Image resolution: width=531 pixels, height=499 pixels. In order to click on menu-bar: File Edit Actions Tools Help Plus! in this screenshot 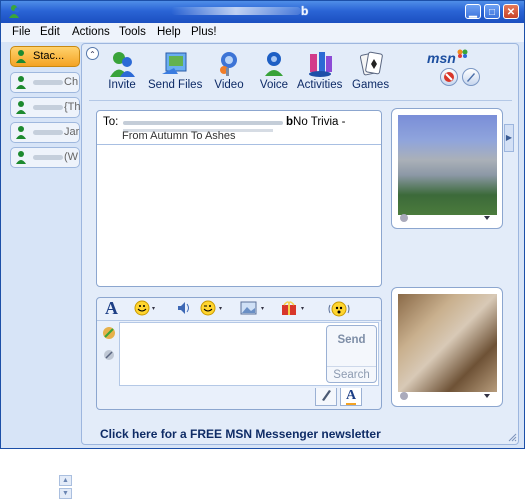, I will do `click(262, 32)`.